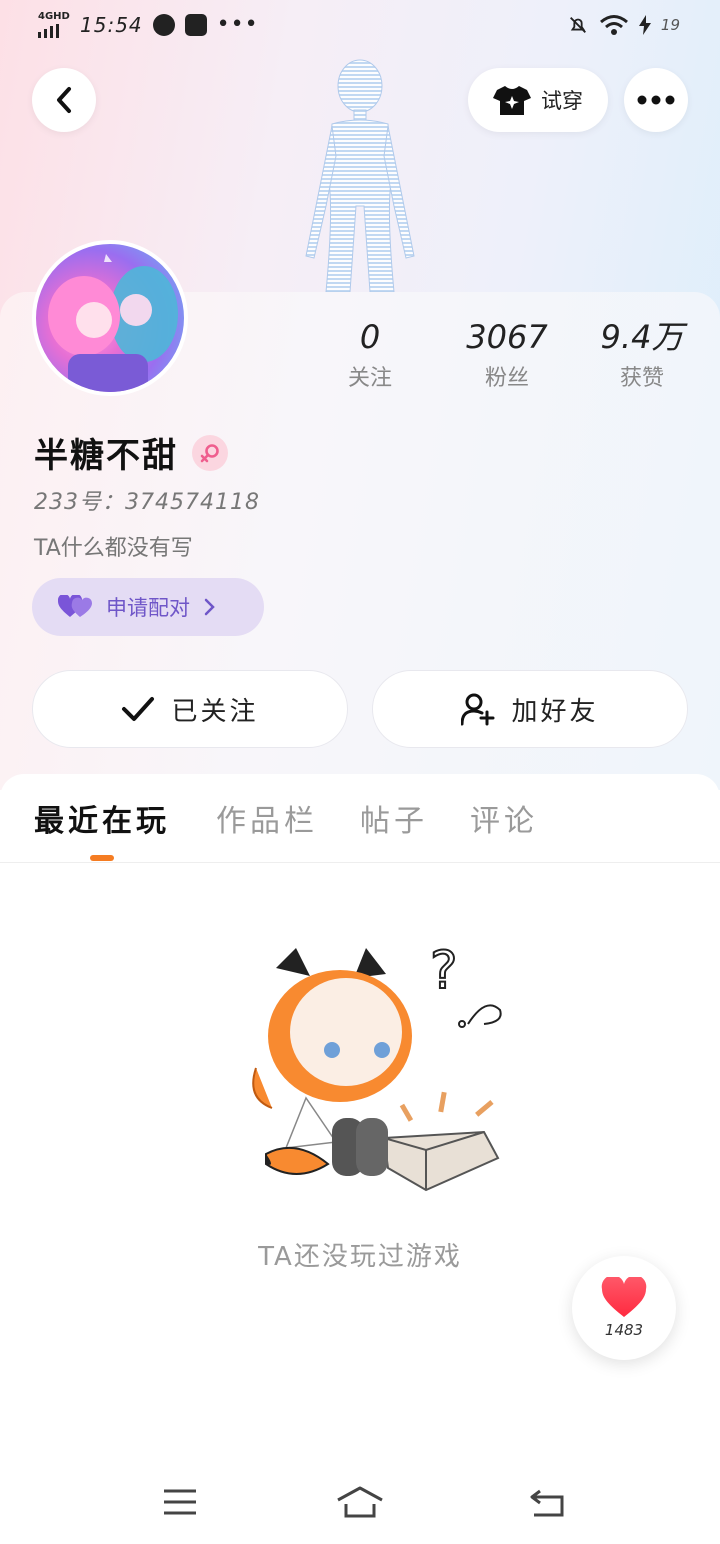 The height and width of the screenshot is (1544, 720). What do you see at coordinates (369, 378) in the screenshot?
I see `following-label: 关注` at bounding box center [369, 378].